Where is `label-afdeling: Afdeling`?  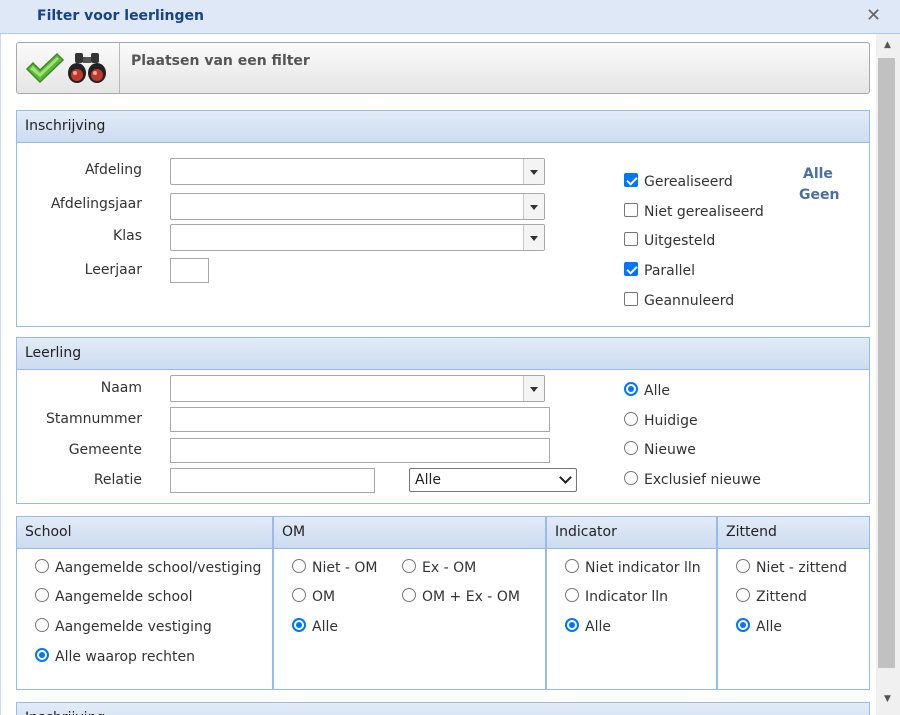
label-afdeling: Afdeling is located at coordinates (113, 170).